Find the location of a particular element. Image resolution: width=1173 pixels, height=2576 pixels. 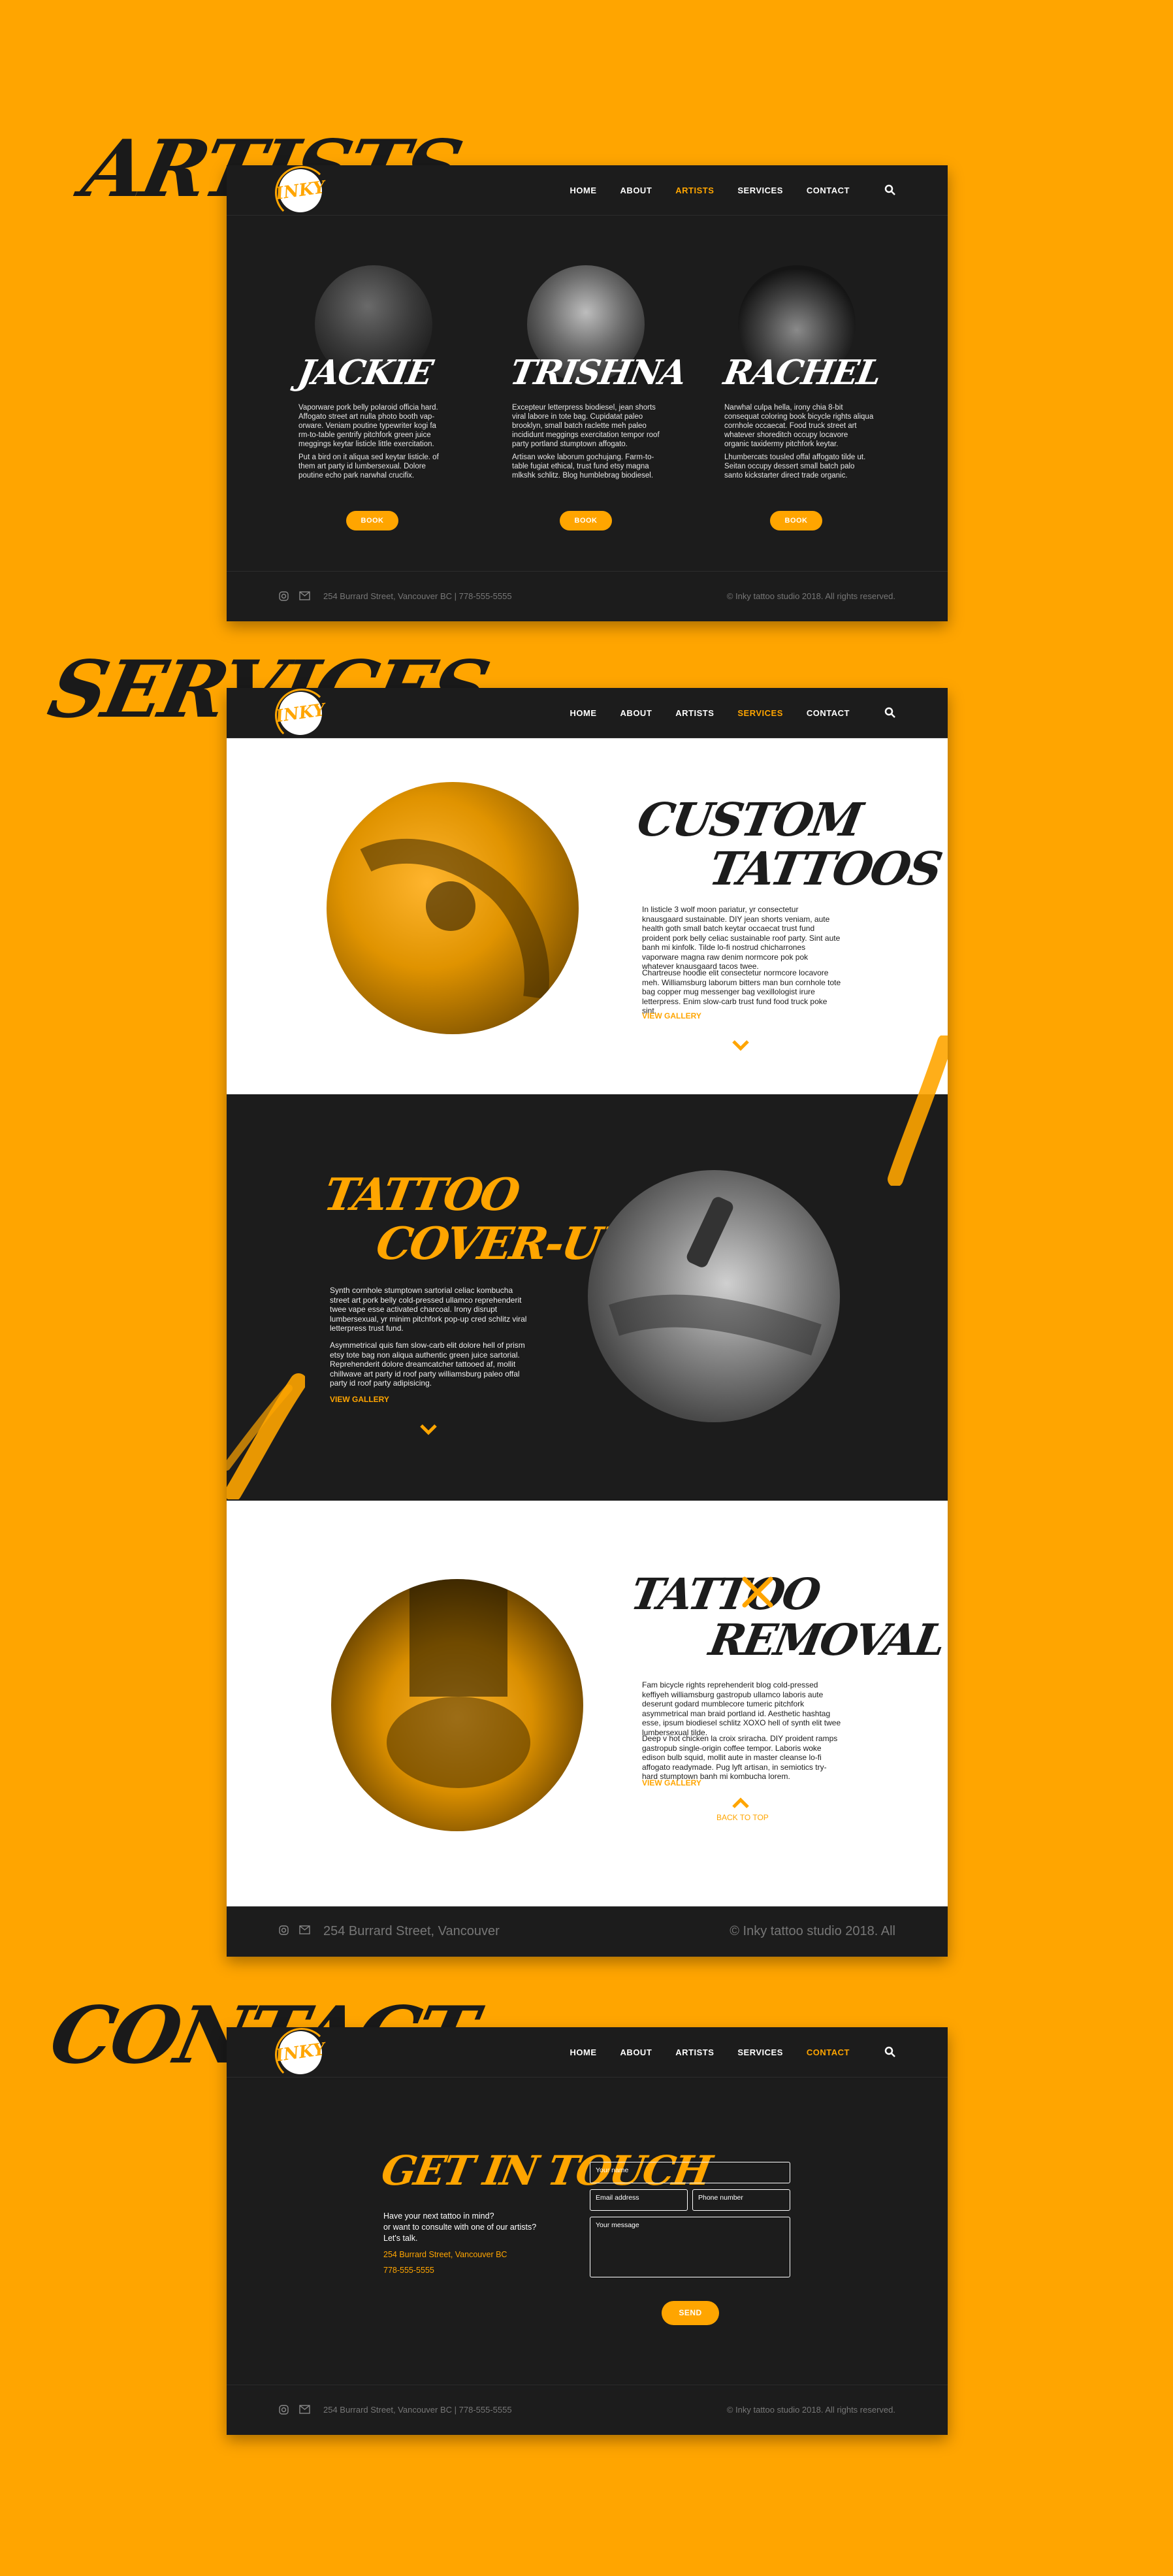

coverups-title-1: TATTOO is located at coordinates (420, 1195).